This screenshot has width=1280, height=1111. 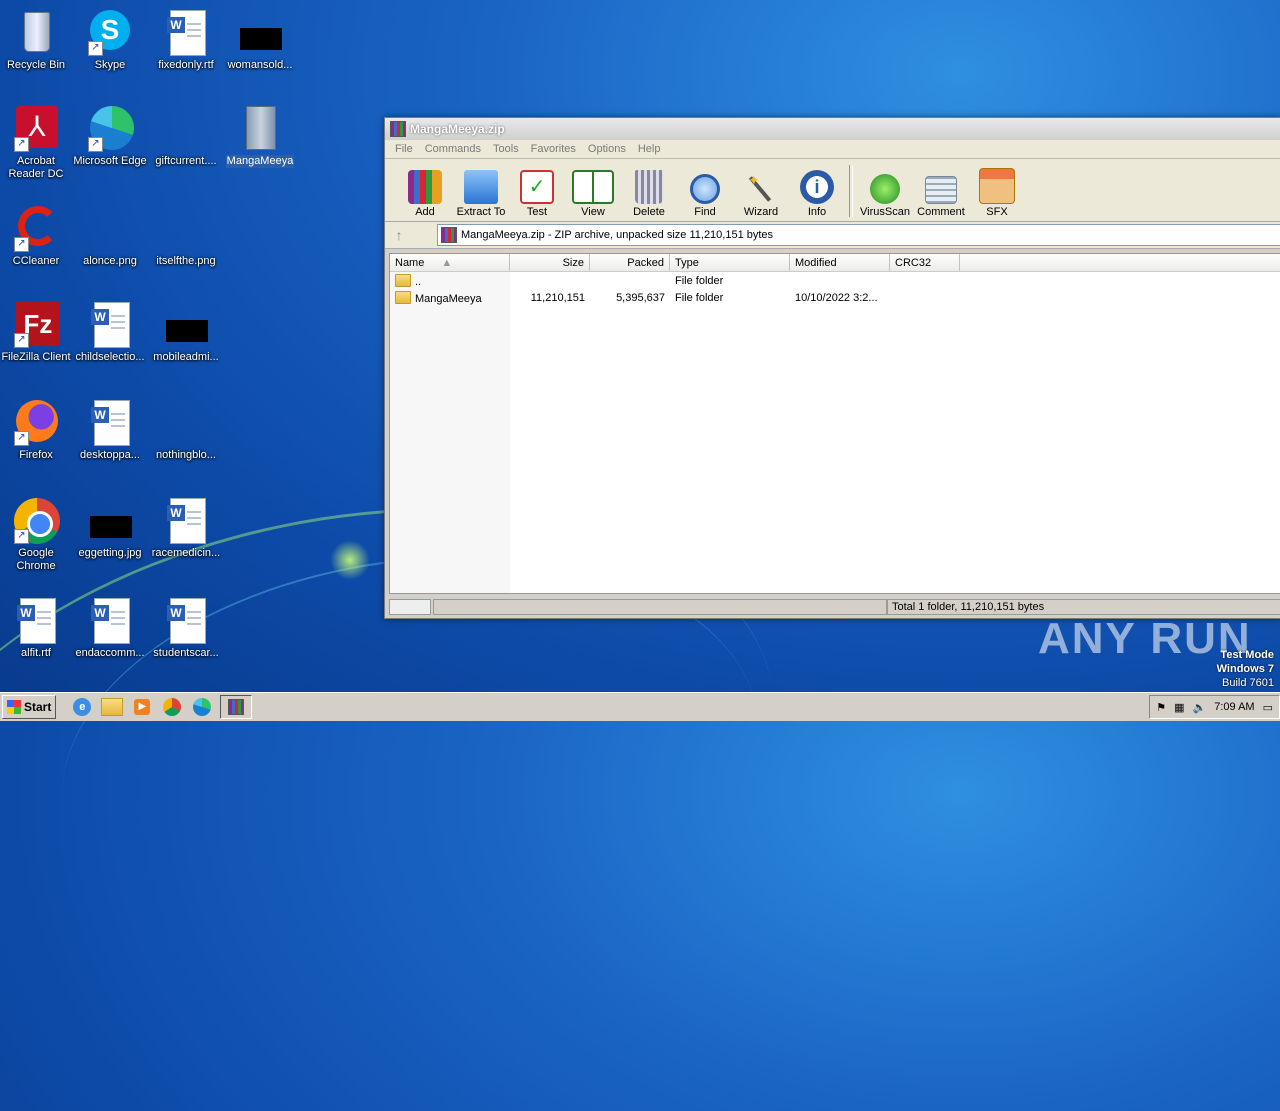 I want to click on desktop-icon-mangameeya-folder: MangaMeeya, so click(x=260, y=136).